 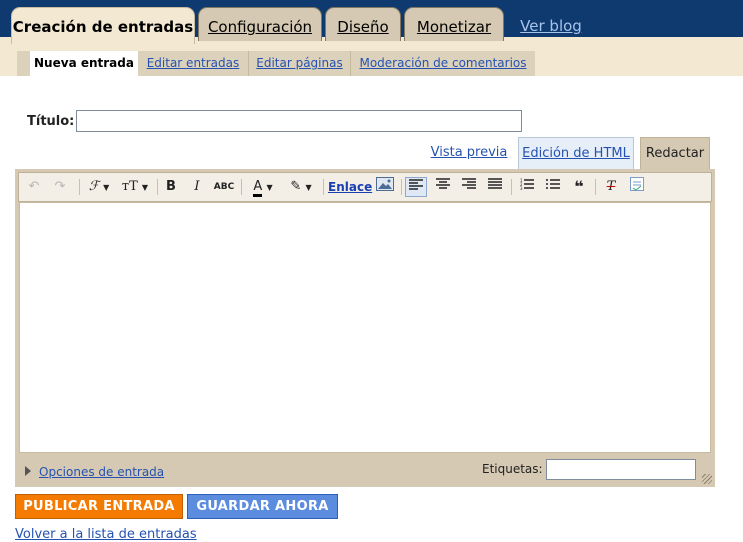 What do you see at coordinates (99, 187) in the screenshot?
I see `font-icon: ℱ ▼` at bounding box center [99, 187].